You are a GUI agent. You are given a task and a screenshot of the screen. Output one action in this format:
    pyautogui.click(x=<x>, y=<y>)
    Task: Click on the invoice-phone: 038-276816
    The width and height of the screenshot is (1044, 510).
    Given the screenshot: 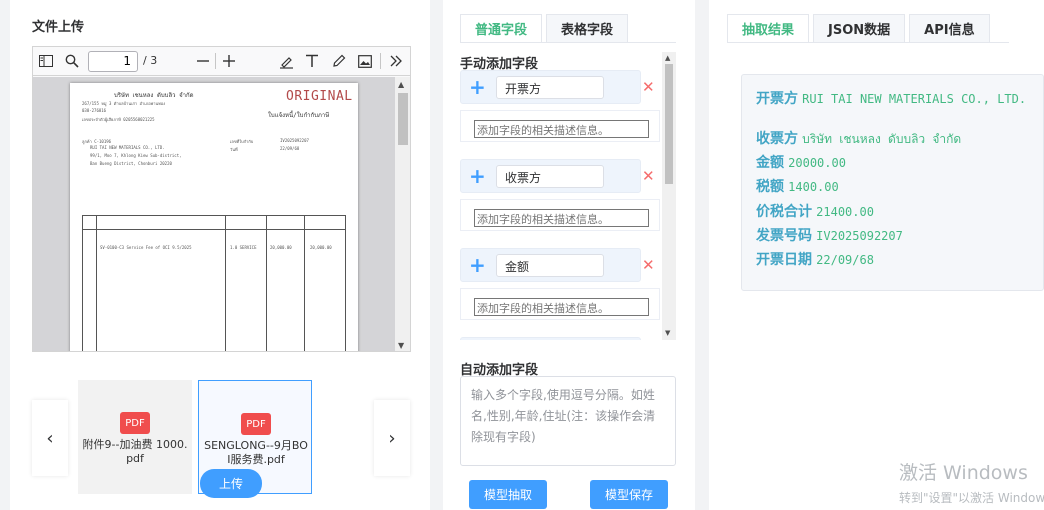 What is the action you would take?
    pyautogui.click(x=94, y=110)
    